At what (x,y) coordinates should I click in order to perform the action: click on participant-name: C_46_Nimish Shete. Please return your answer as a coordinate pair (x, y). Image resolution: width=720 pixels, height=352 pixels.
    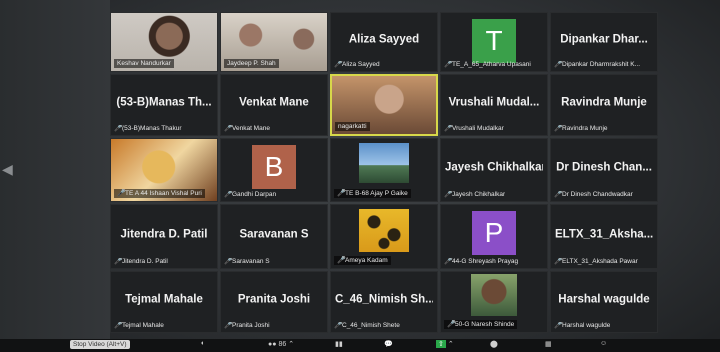
    Looking at the image, I should click on (371, 325).